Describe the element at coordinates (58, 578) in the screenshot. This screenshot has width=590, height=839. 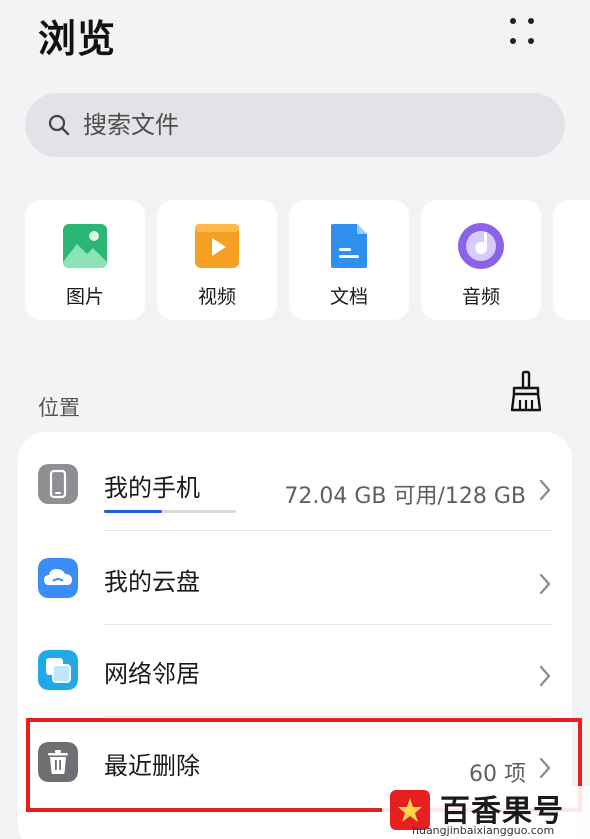
I see `cloud-icon` at that location.